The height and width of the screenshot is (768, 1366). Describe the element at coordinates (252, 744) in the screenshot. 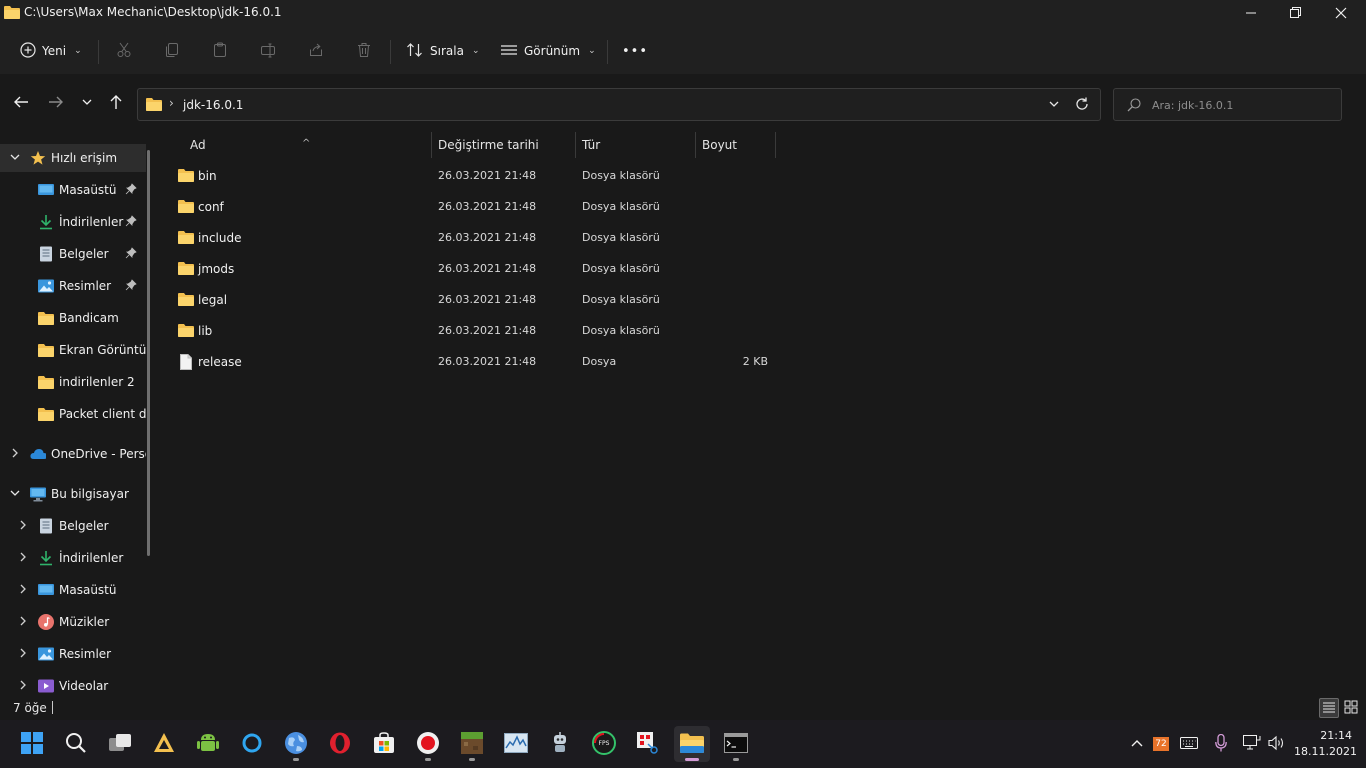

I see `taskbar-app-cortana` at that location.